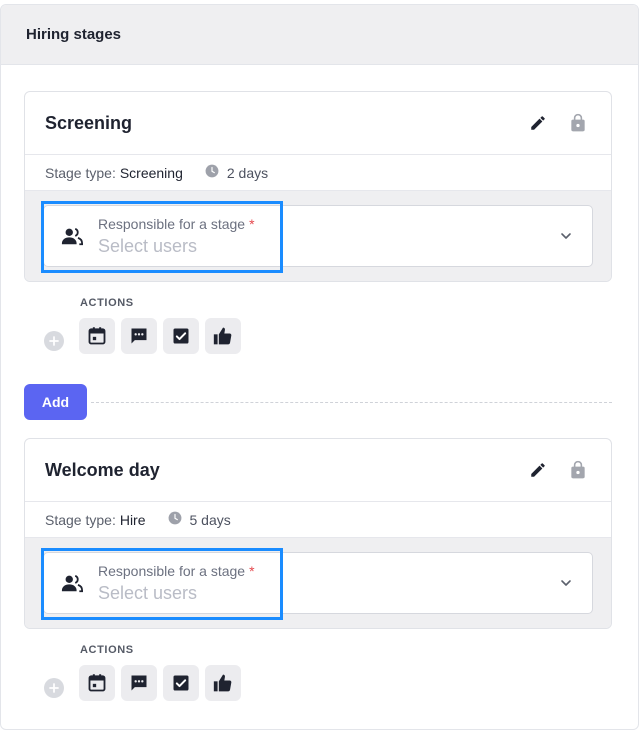  Describe the element at coordinates (102, 469) in the screenshot. I see `stage-name: Welcome day` at that location.